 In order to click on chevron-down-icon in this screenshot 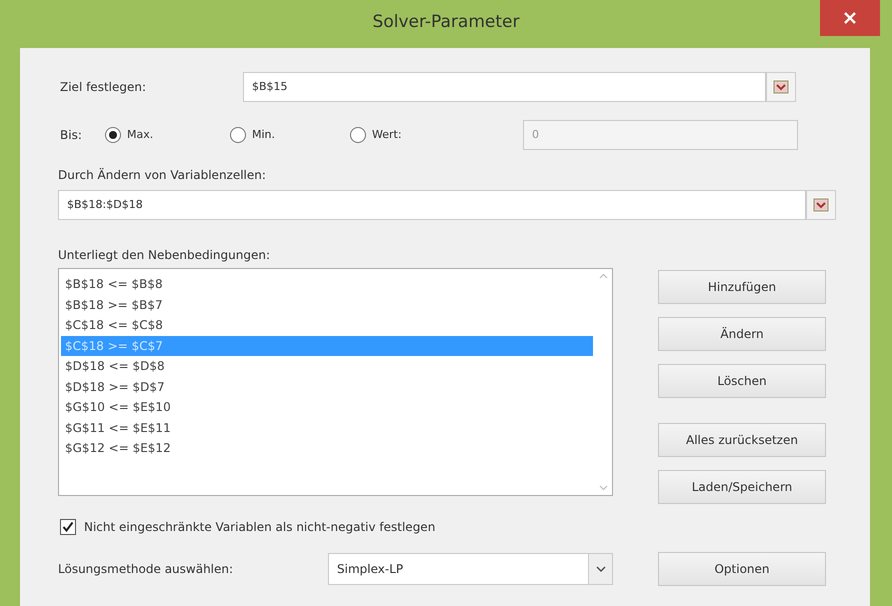, I will do `click(601, 569)`.